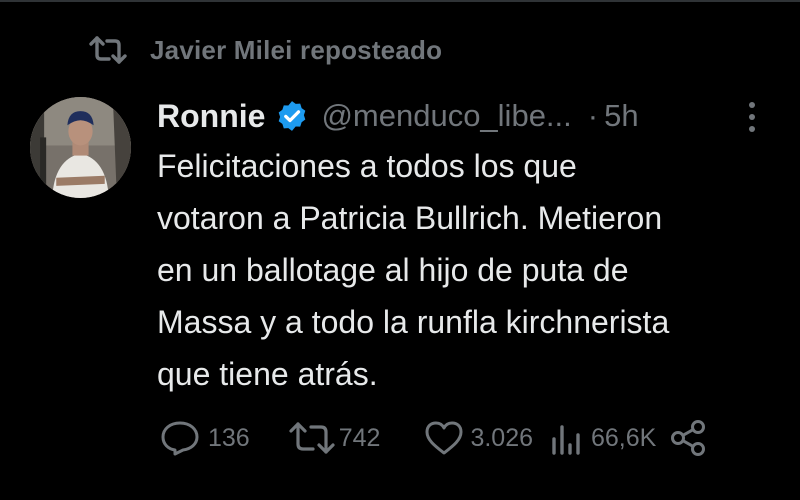 The image size is (800, 500). What do you see at coordinates (205, 438) in the screenshot?
I see `reply-button: 136` at bounding box center [205, 438].